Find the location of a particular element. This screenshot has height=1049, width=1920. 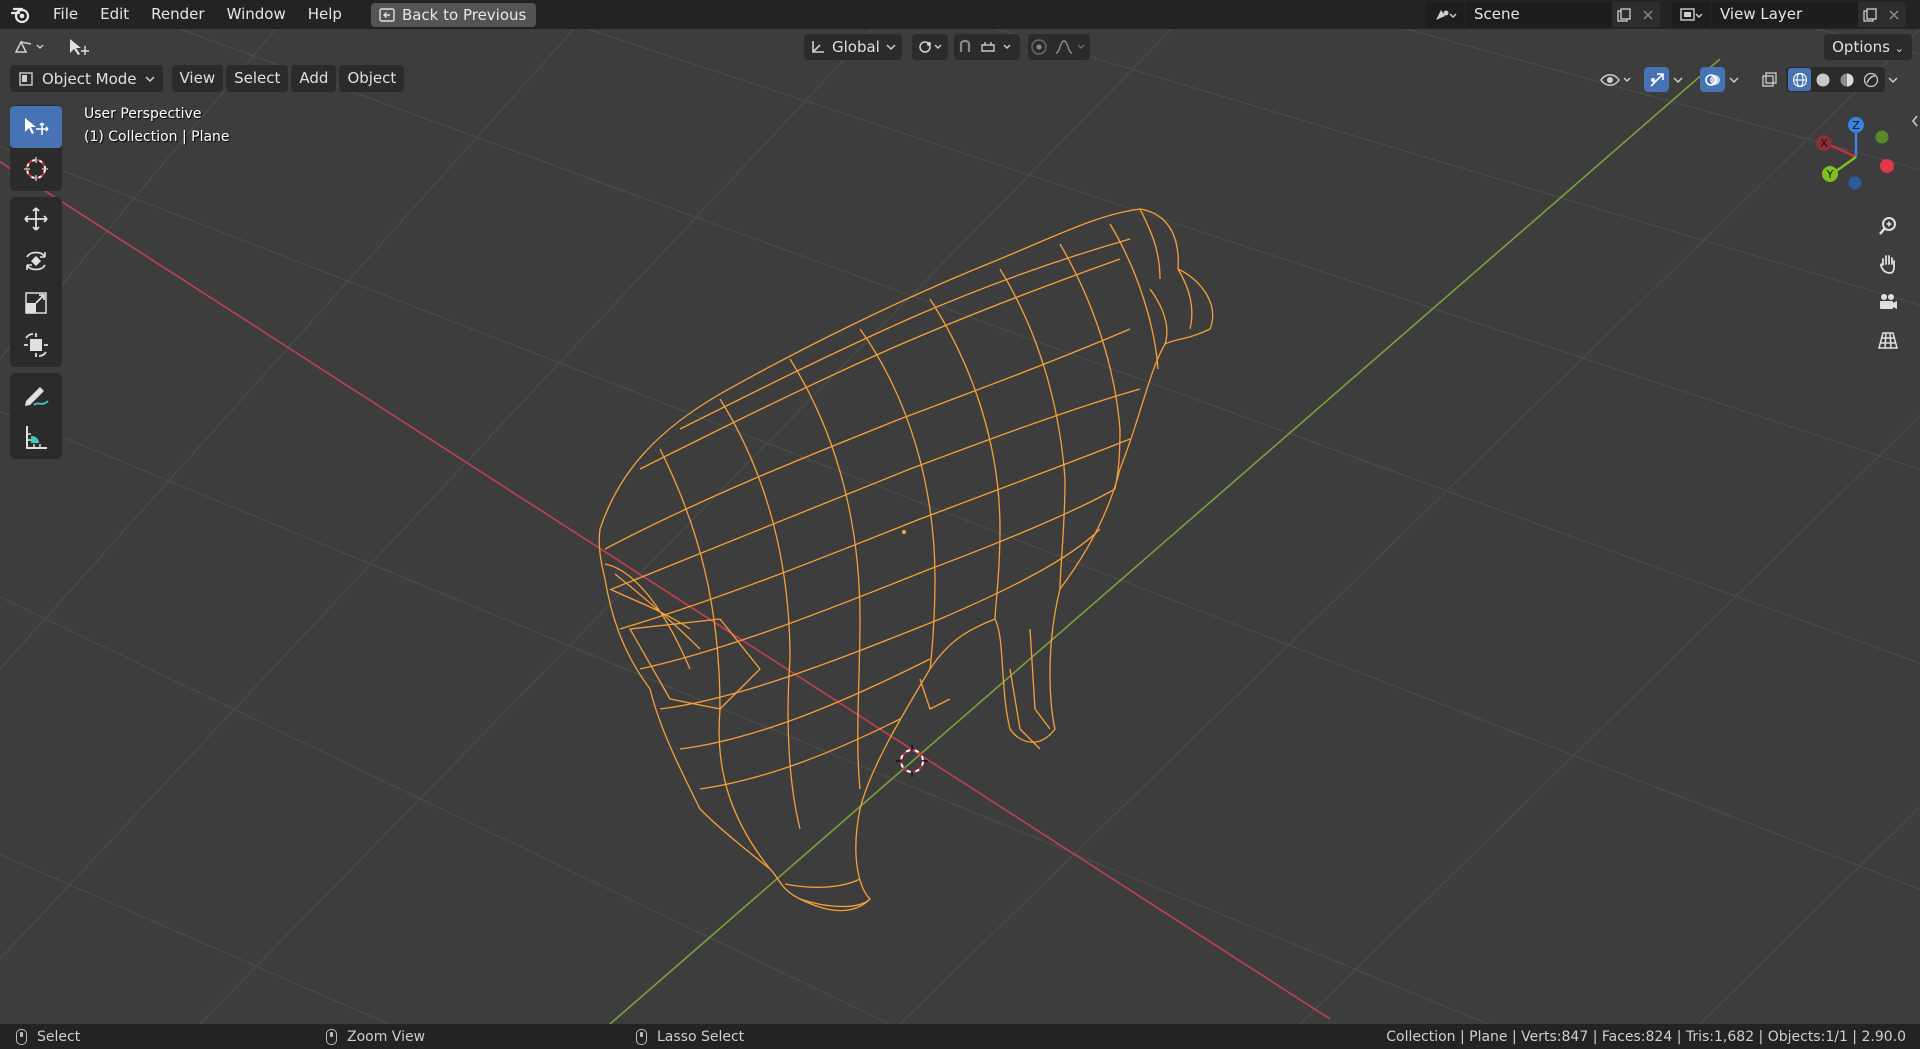

annotate-icon is located at coordinates (36, 395).